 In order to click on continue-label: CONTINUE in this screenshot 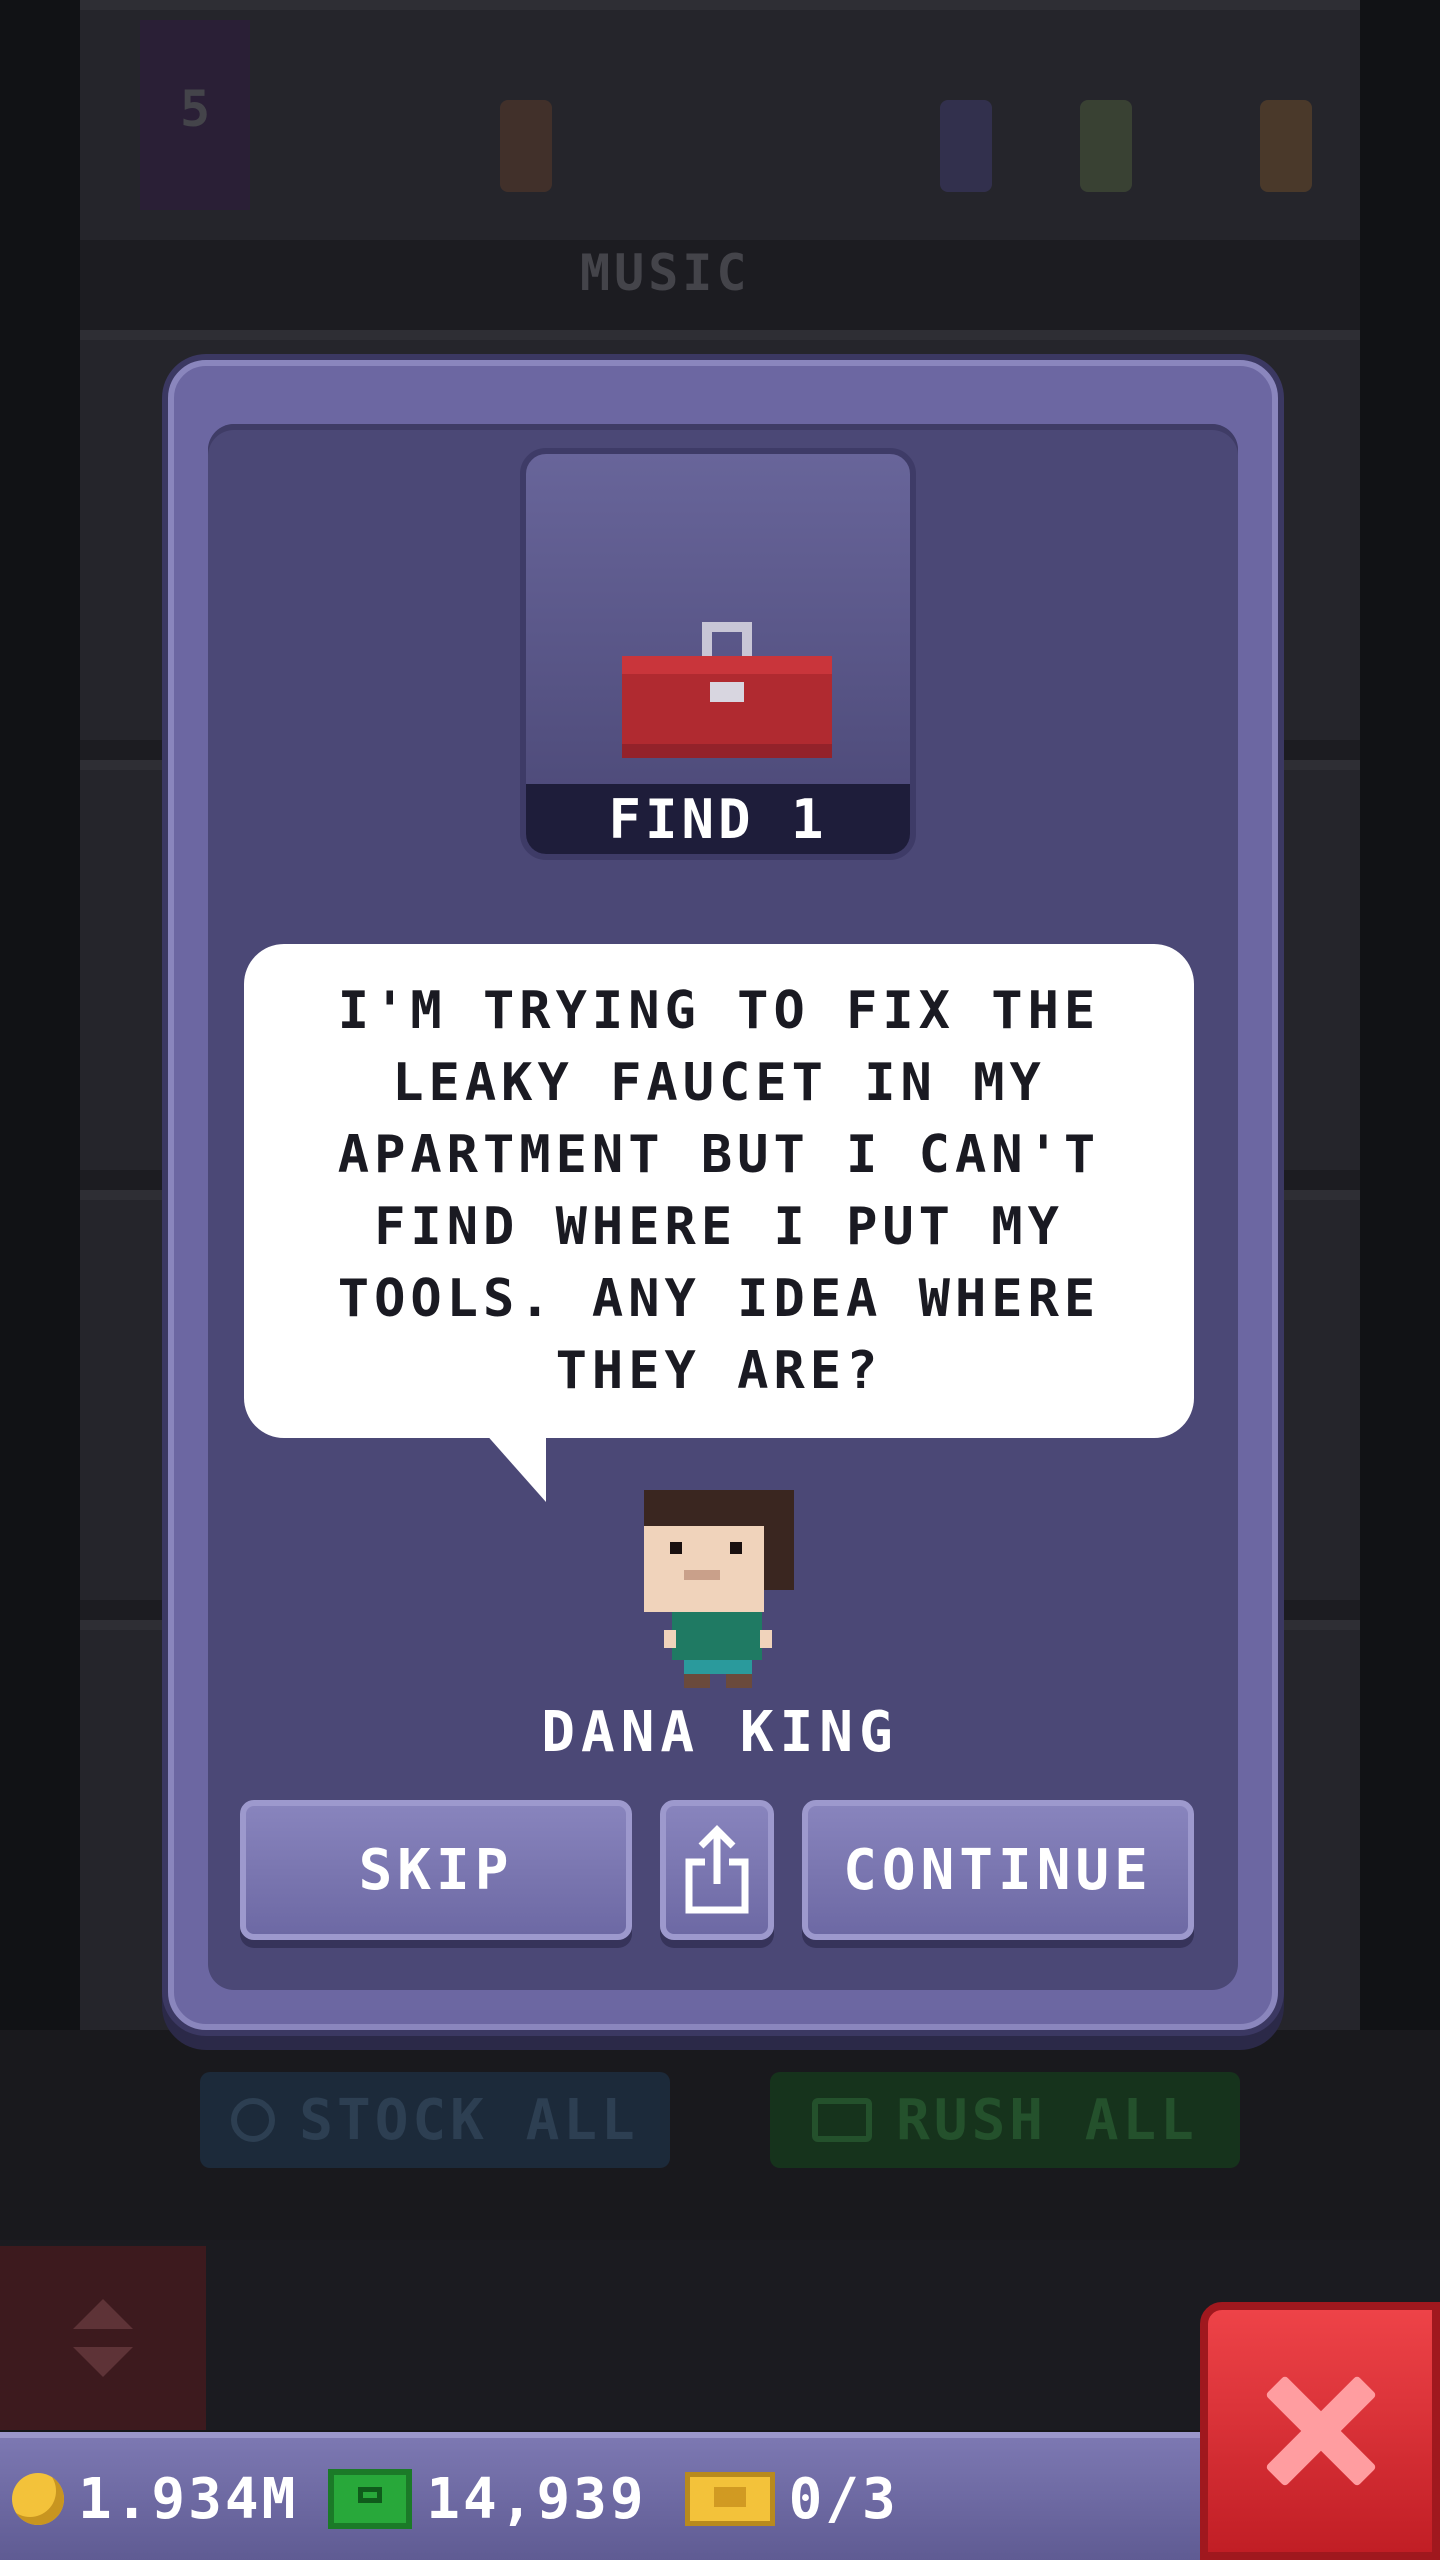, I will do `click(998, 1870)`.